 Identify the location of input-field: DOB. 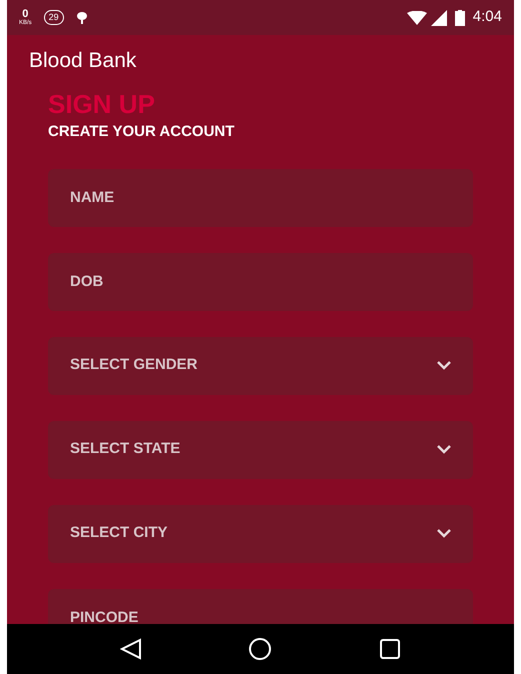
(260, 281).